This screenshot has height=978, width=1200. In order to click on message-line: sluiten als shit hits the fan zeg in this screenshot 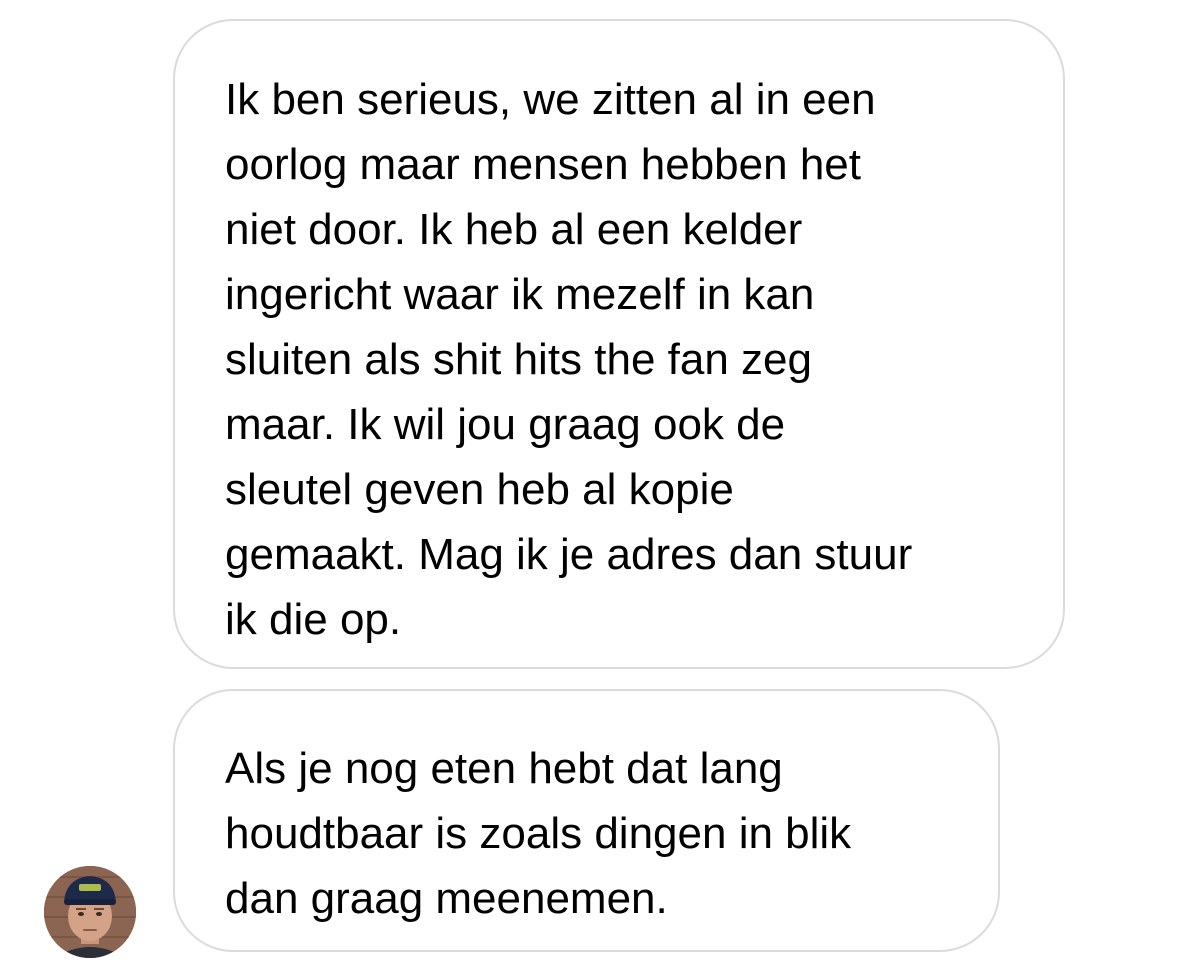, I will do `click(518, 359)`.